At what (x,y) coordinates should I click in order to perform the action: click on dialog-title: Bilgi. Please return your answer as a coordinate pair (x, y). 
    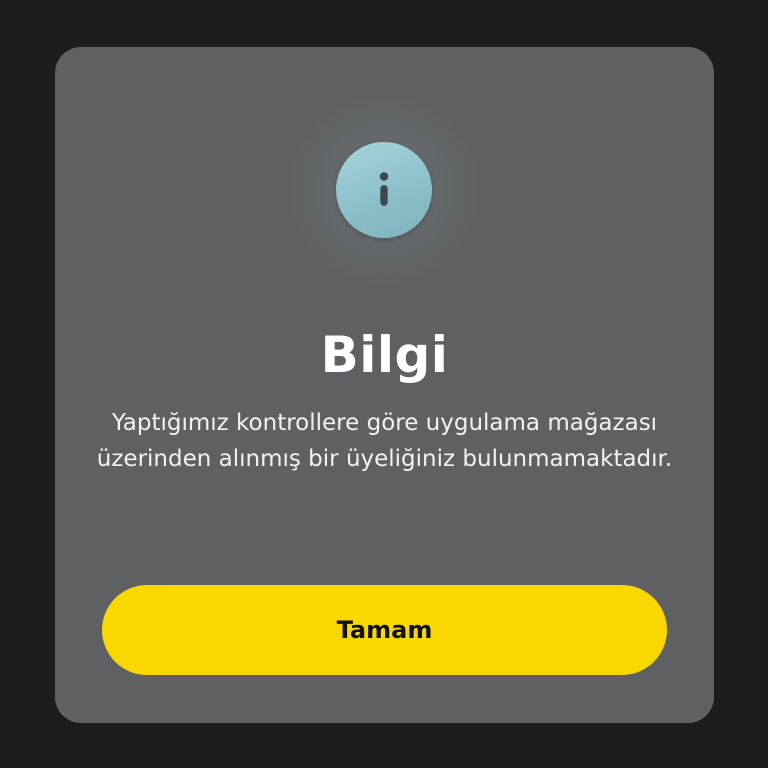
    Looking at the image, I should click on (384, 355).